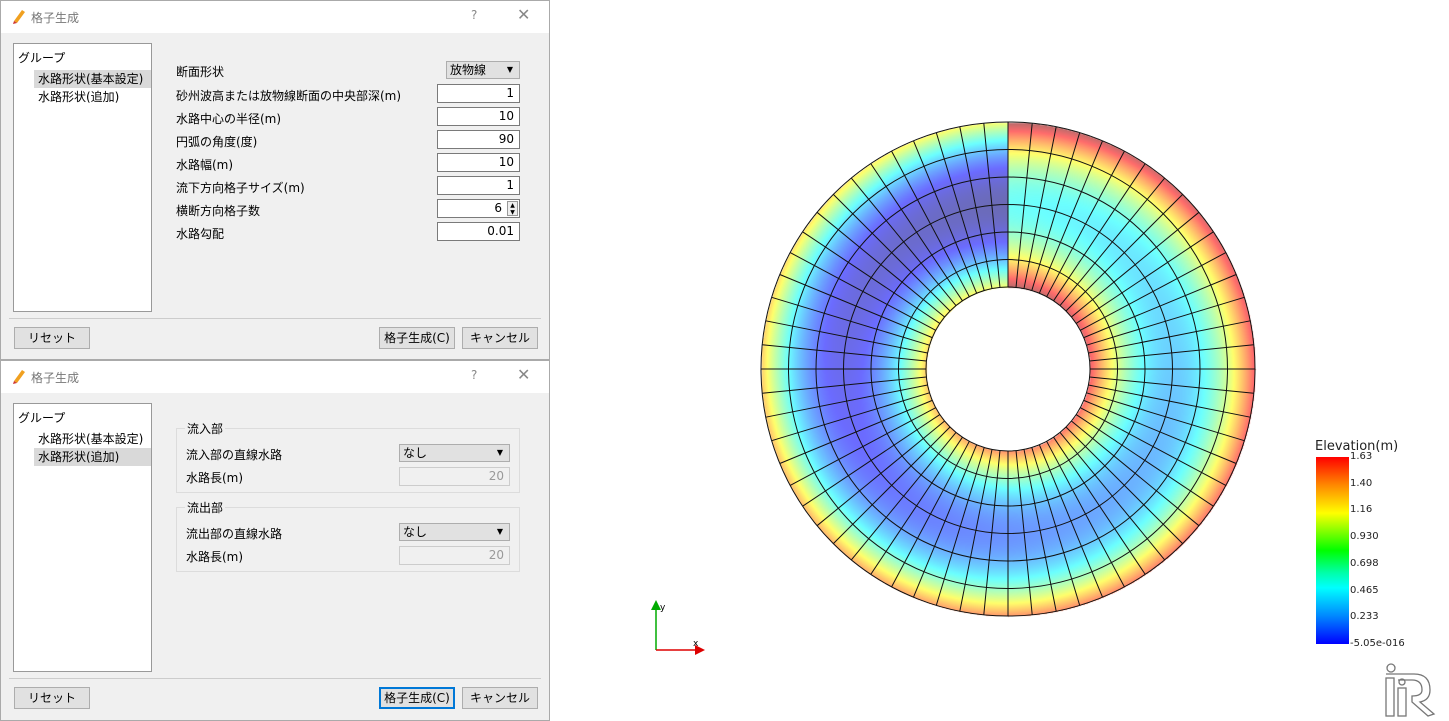 The image size is (1449, 721). I want to click on iric-logo, so click(1410, 690).